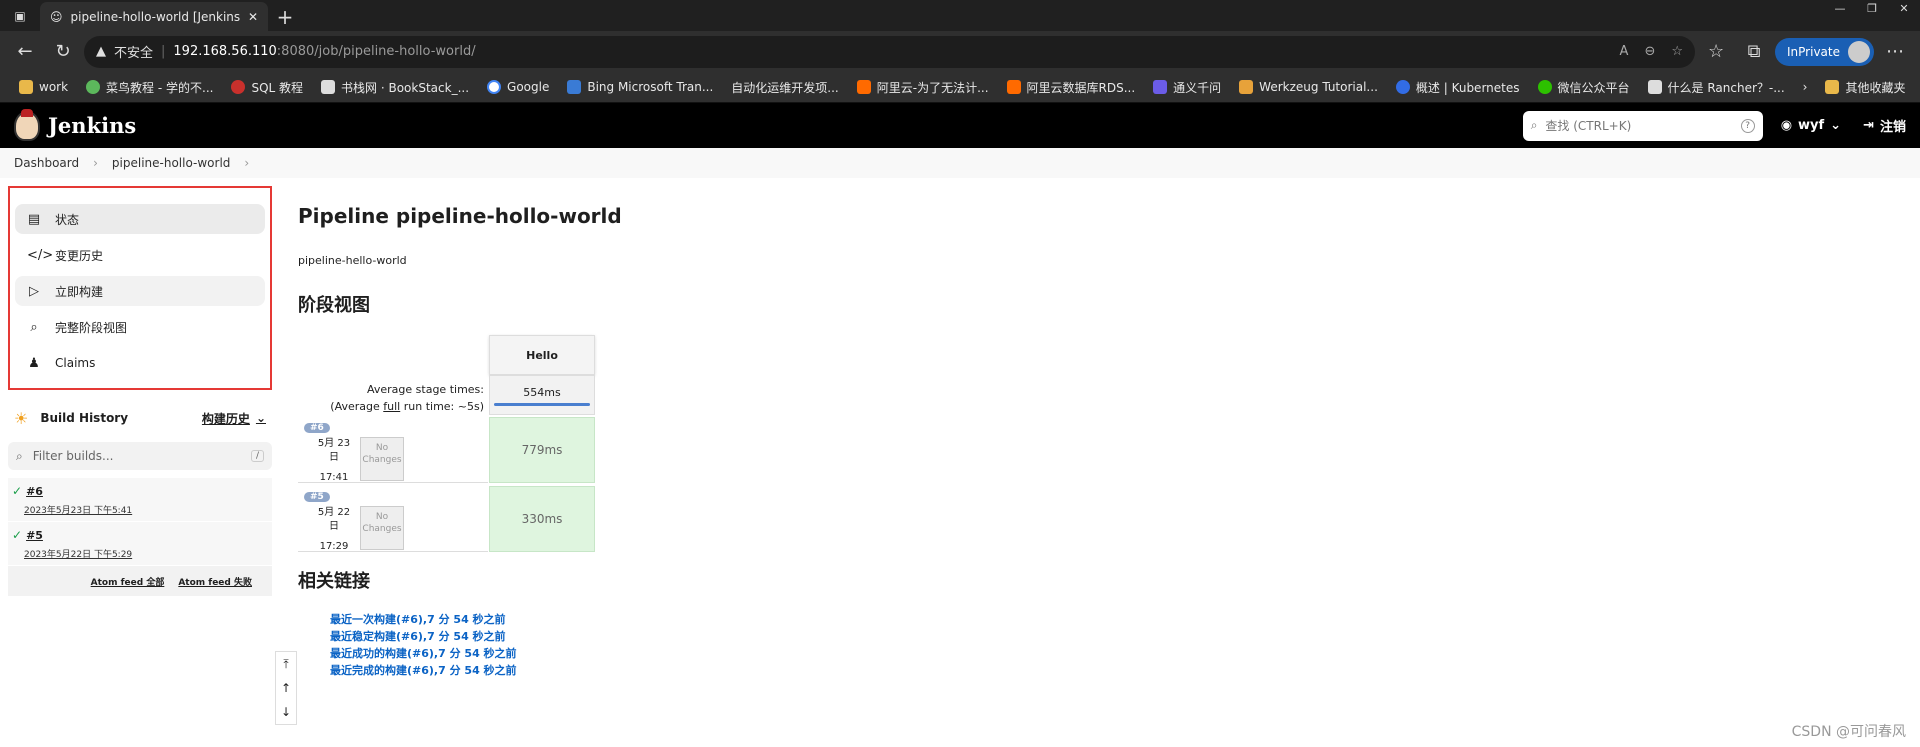  What do you see at coordinates (20, 15) in the screenshot?
I see `tab-actions-icon: ▣` at bounding box center [20, 15].